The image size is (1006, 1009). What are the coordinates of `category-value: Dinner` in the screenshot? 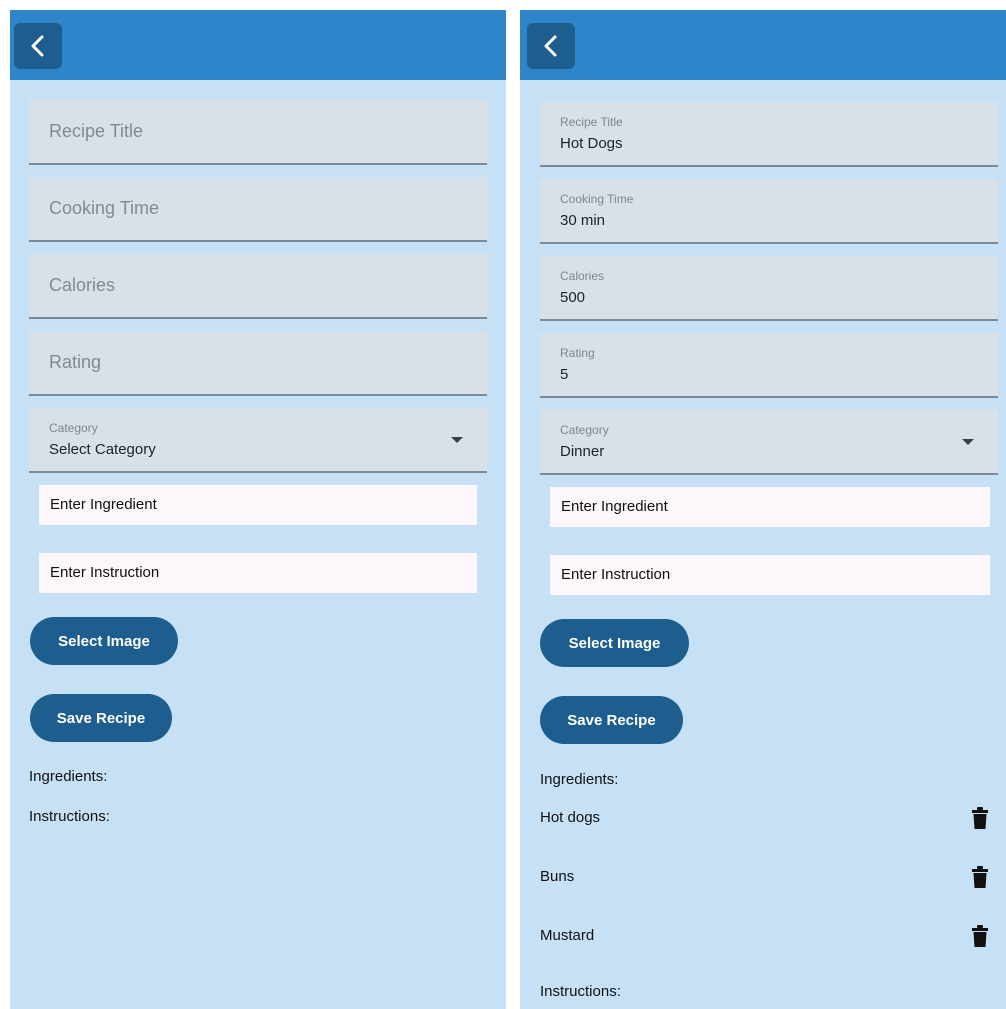 It's located at (582, 451).